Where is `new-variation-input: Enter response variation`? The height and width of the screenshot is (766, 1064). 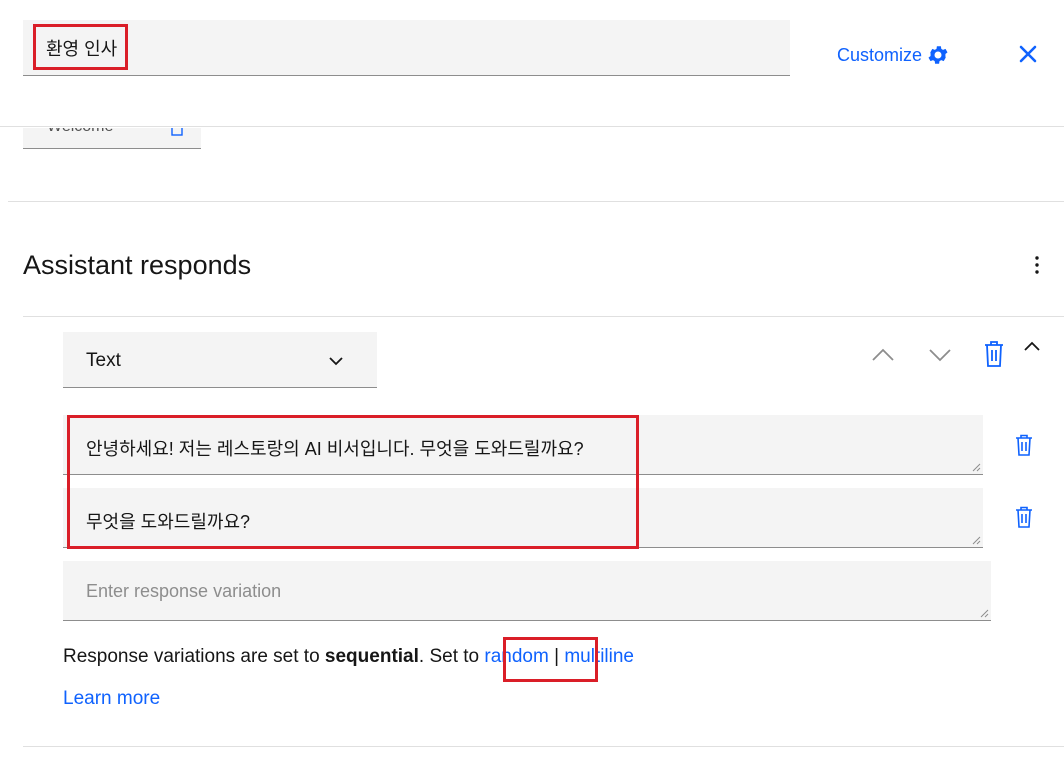 new-variation-input: Enter response variation is located at coordinates (527, 591).